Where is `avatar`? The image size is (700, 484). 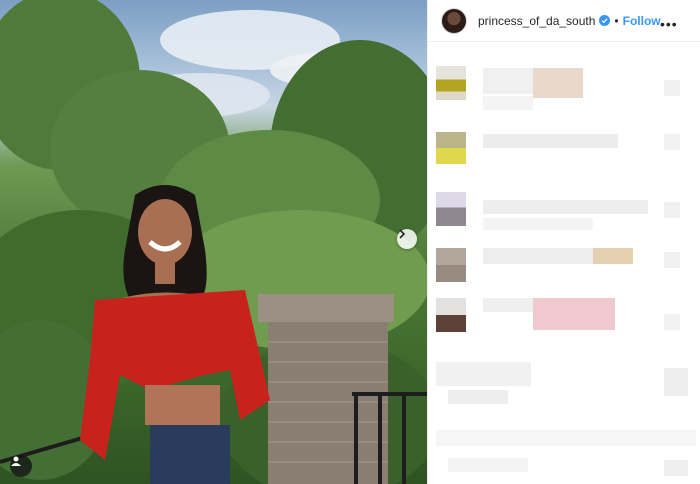 avatar is located at coordinates (454, 20).